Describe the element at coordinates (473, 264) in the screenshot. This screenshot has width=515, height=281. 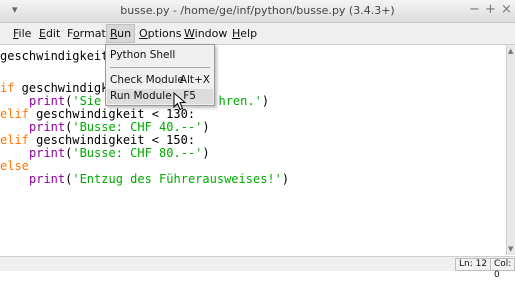
I see `line-number-status: Ln: 12` at that location.